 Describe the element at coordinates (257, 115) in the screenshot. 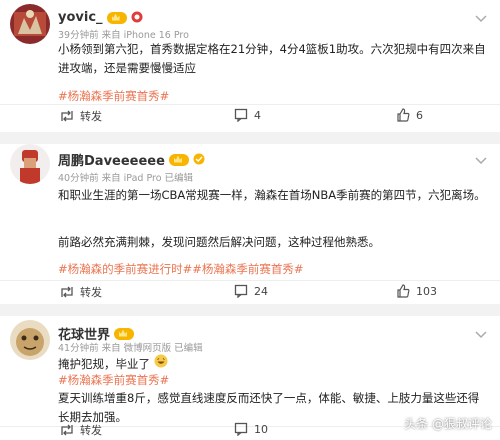

I see `comment-count: 4` at that location.